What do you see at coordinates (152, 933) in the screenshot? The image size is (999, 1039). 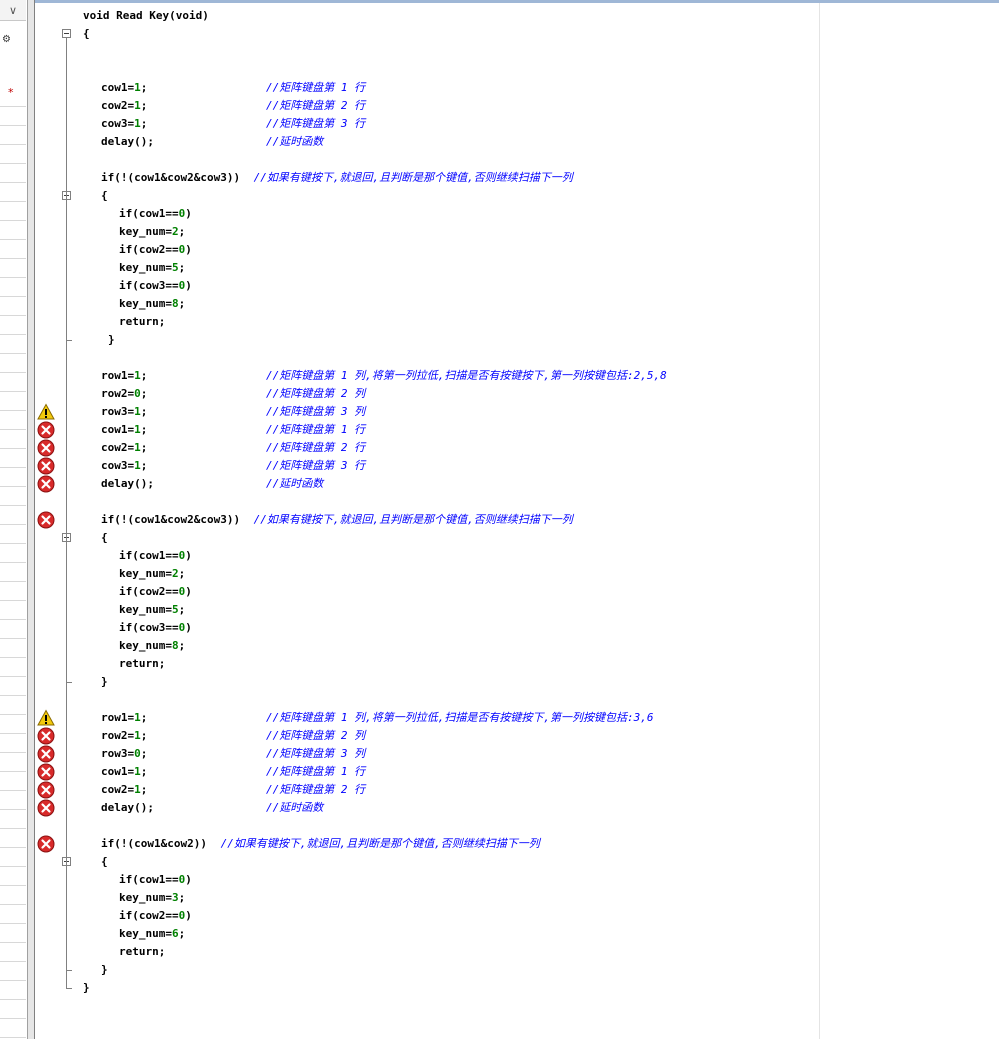 I see `code-text: key_num=6;` at bounding box center [152, 933].